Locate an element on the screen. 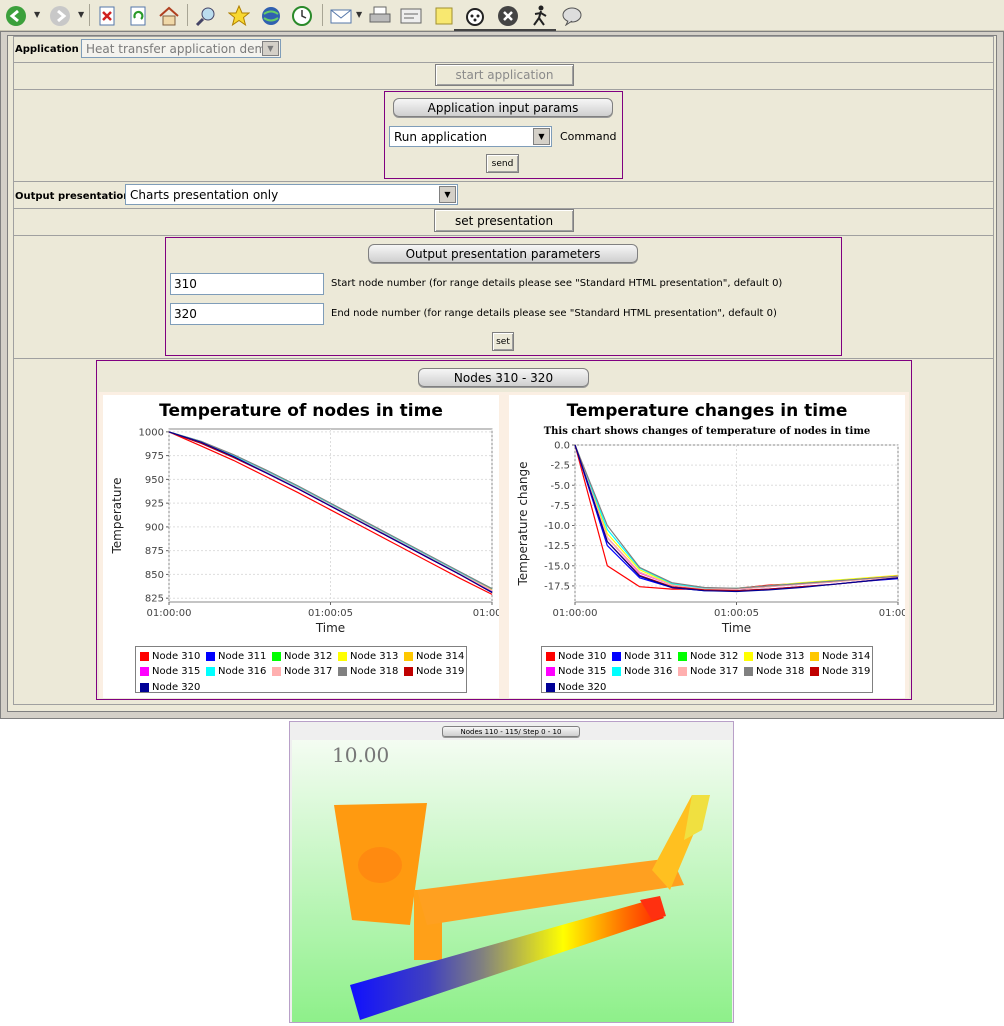 This screenshot has width=1004, height=1026. y-tick-label: -10.0 is located at coordinates (557, 526).